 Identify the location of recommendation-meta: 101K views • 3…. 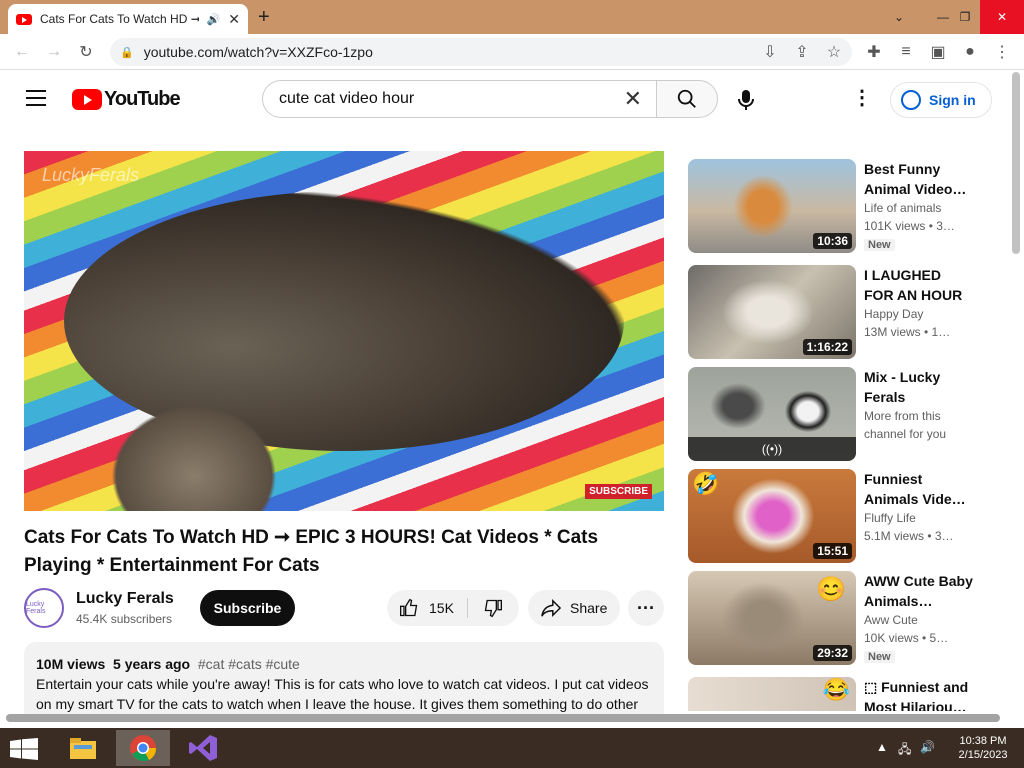
(909, 226).